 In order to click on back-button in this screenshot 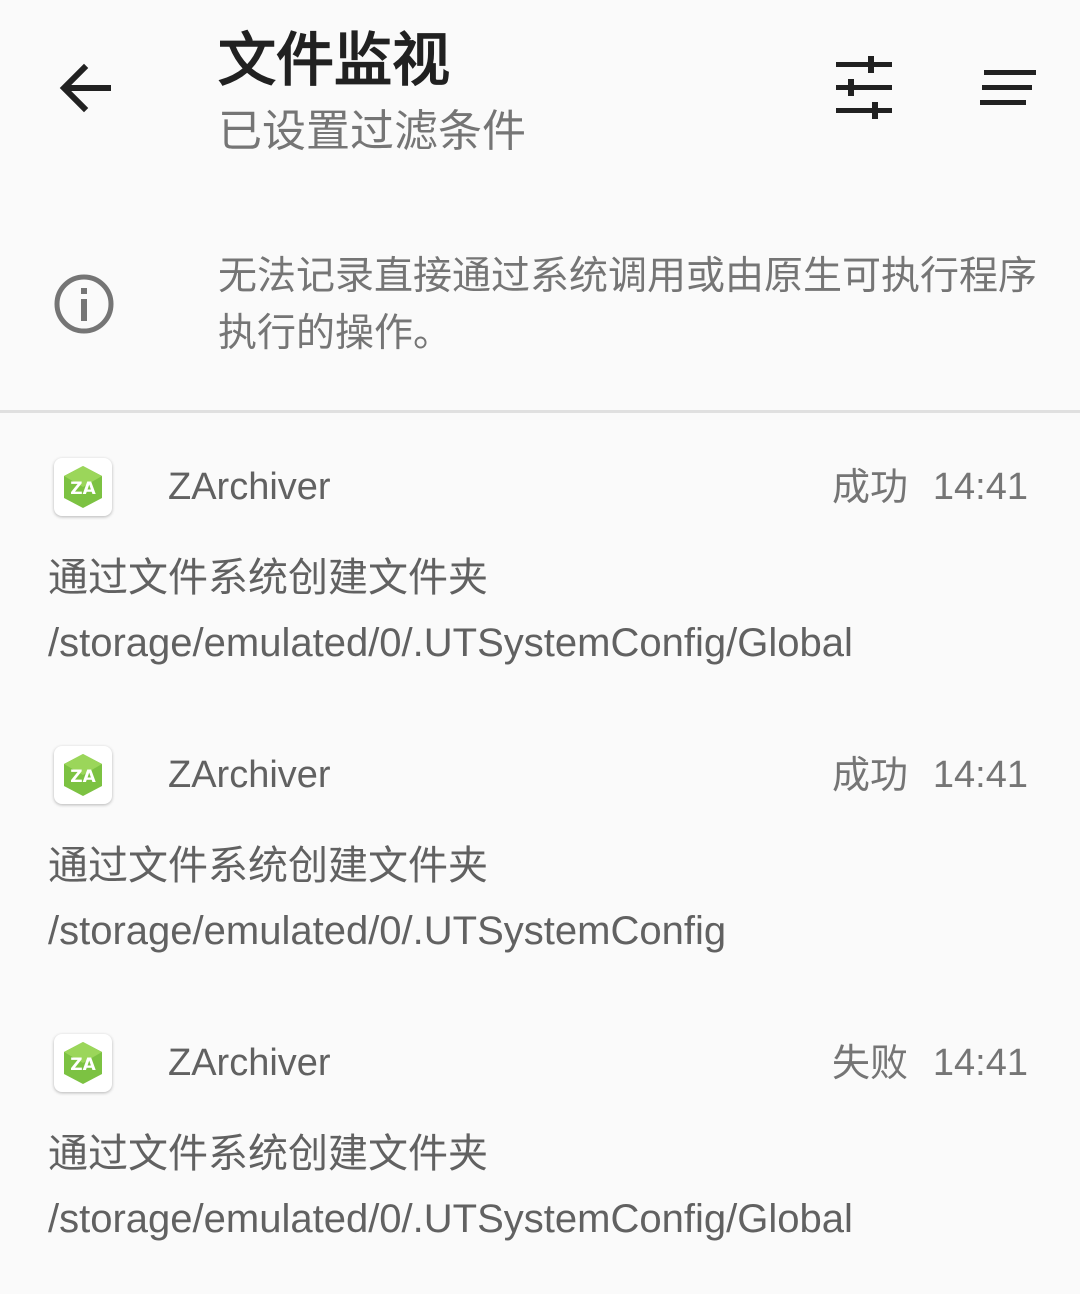, I will do `click(85, 87)`.